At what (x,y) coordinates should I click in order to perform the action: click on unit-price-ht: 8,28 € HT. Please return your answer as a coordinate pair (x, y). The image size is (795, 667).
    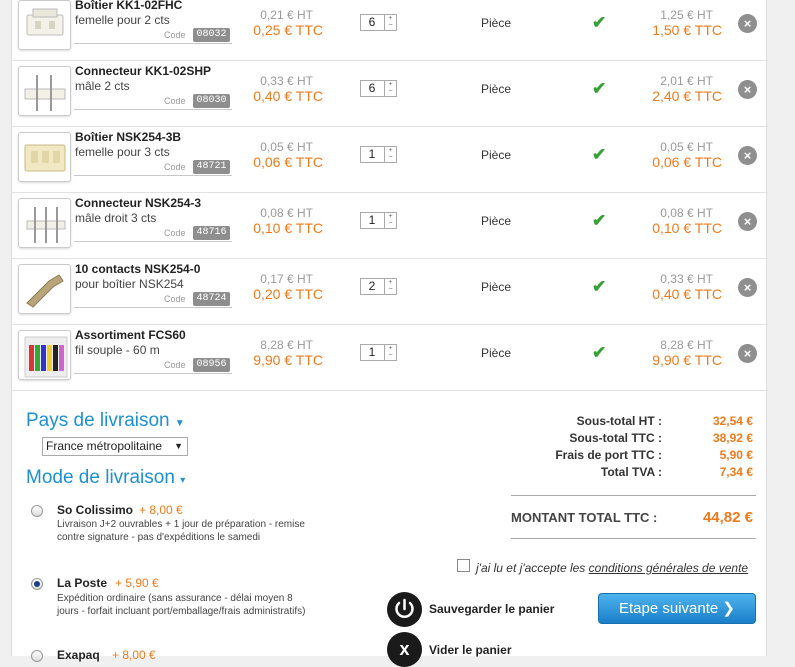
    Looking at the image, I should click on (286, 345).